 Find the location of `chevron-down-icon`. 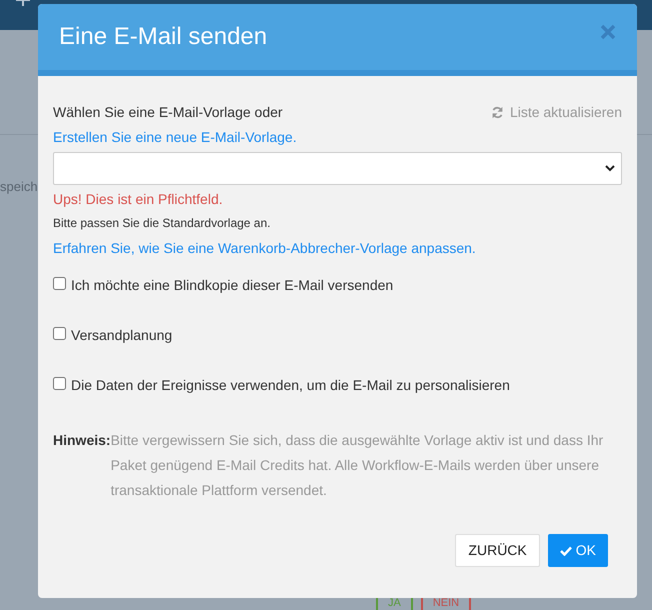

chevron-down-icon is located at coordinates (610, 168).